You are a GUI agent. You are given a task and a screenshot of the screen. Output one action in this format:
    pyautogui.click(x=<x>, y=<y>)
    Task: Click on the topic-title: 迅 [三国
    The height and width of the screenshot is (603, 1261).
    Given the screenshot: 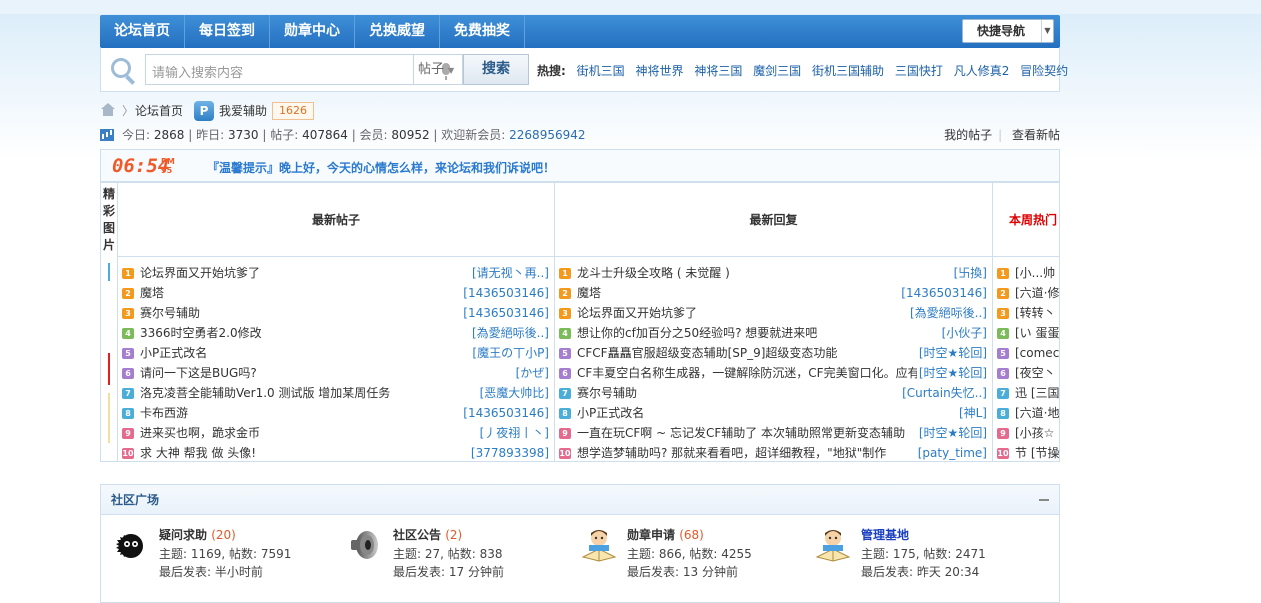 What is the action you would take?
    pyautogui.click(x=1037, y=393)
    